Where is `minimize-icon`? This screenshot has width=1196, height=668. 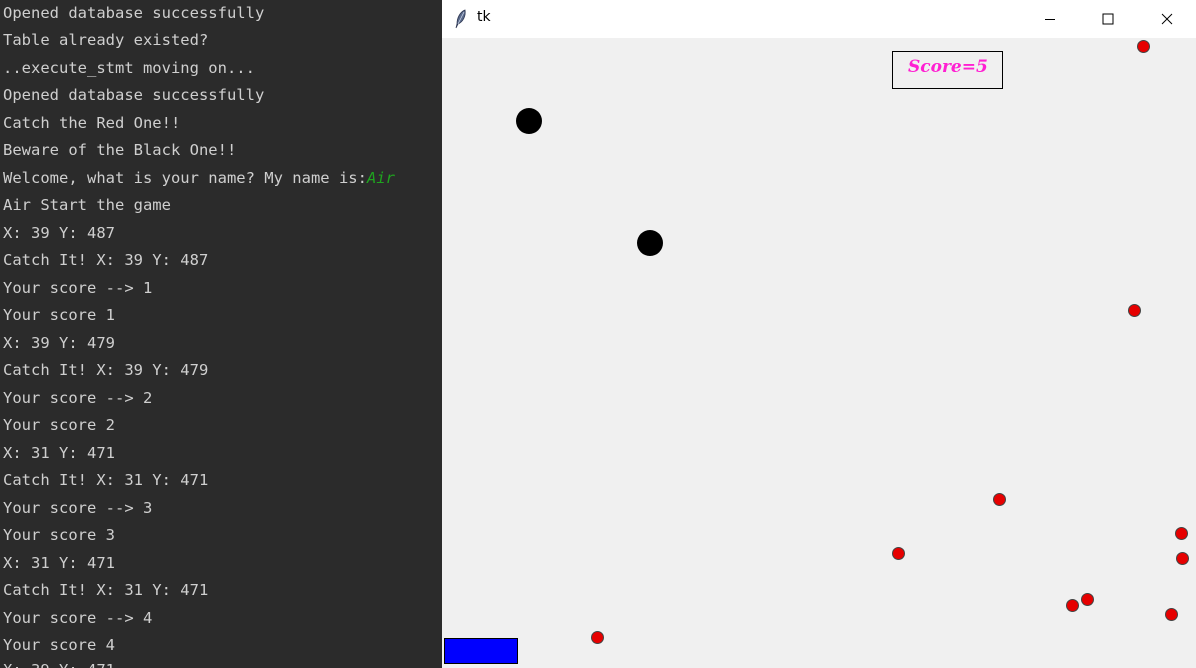 minimize-icon is located at coordinates (1050, 19).